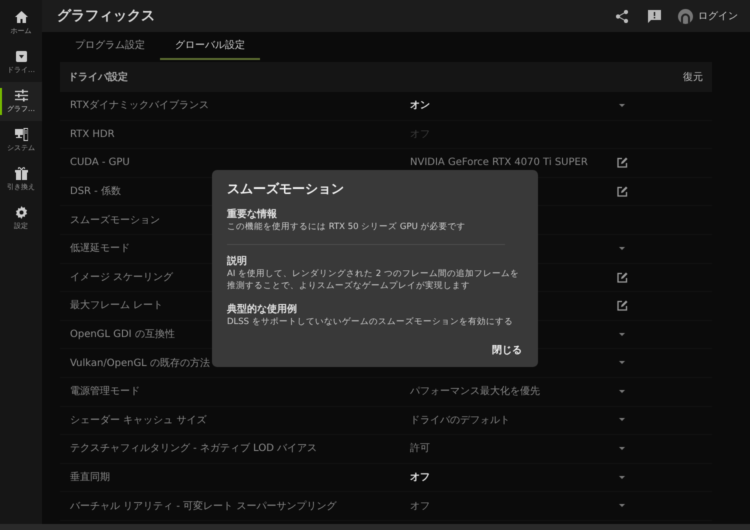  What do you see at coordinates (100, 249) in the screenshot?
I see `setting-label: 低遅延モード` at bounding box center [100, 249].